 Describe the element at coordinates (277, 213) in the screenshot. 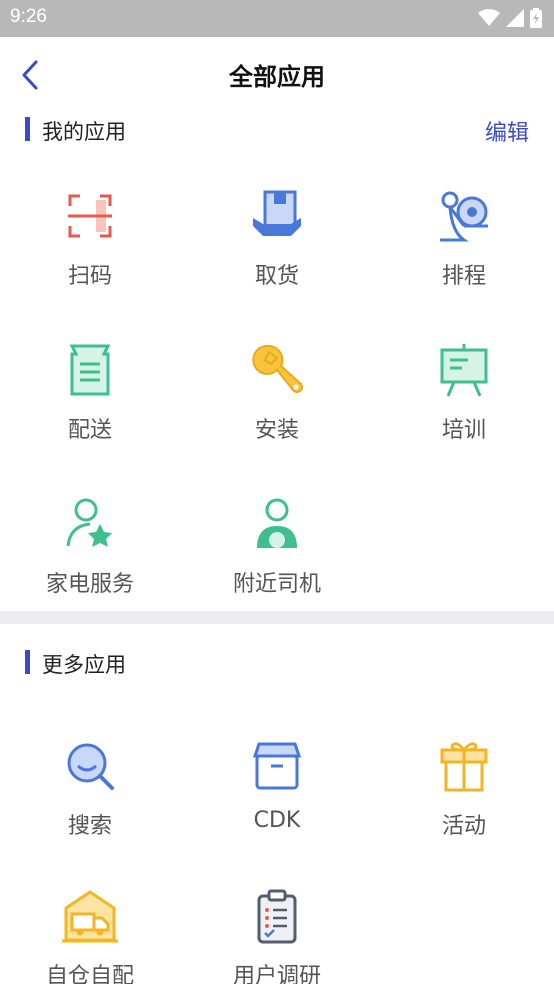

I see `package-pickup-icon` at that location.